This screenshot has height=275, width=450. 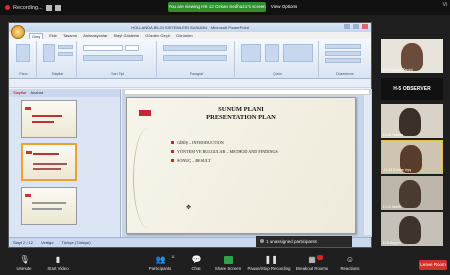 I want to click on group-slides: Slaytlar, so click(x=58, y=59).